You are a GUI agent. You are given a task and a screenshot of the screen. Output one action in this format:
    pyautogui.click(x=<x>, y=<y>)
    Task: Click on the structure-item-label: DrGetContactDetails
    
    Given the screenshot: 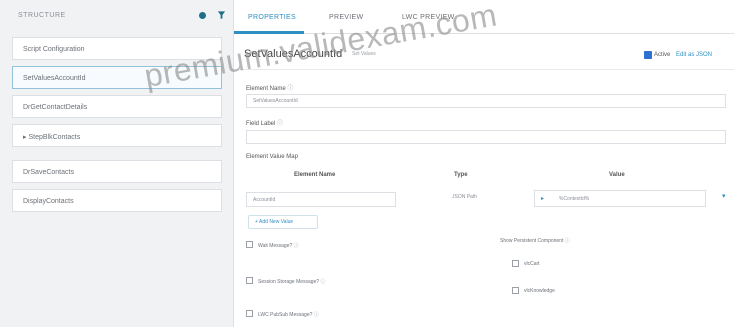 What is the action you would take?
    pyautogui.click(x=55, y=107)
    